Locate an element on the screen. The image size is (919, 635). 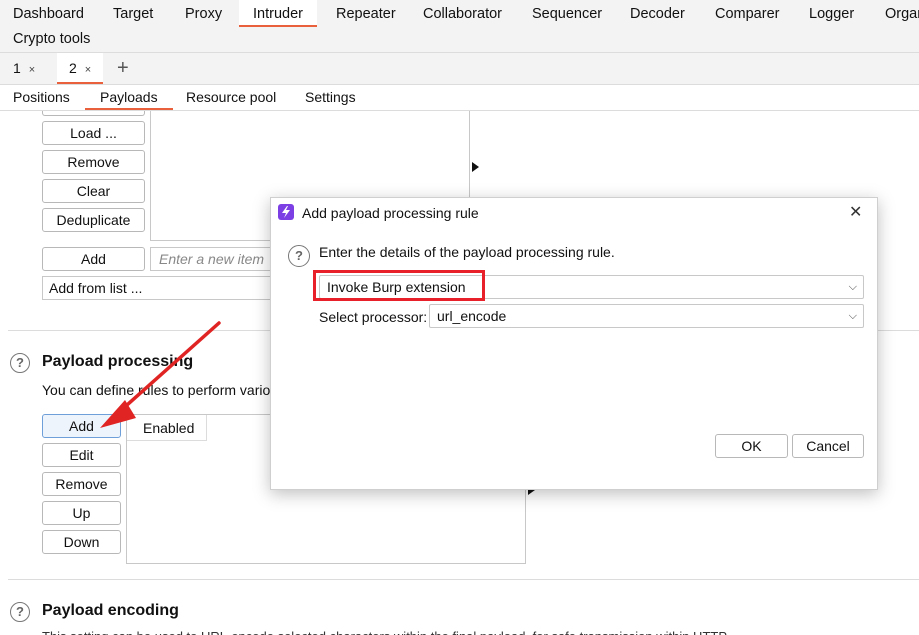
menu-sequencer: Sequencer is located at coordinates (567, 14).